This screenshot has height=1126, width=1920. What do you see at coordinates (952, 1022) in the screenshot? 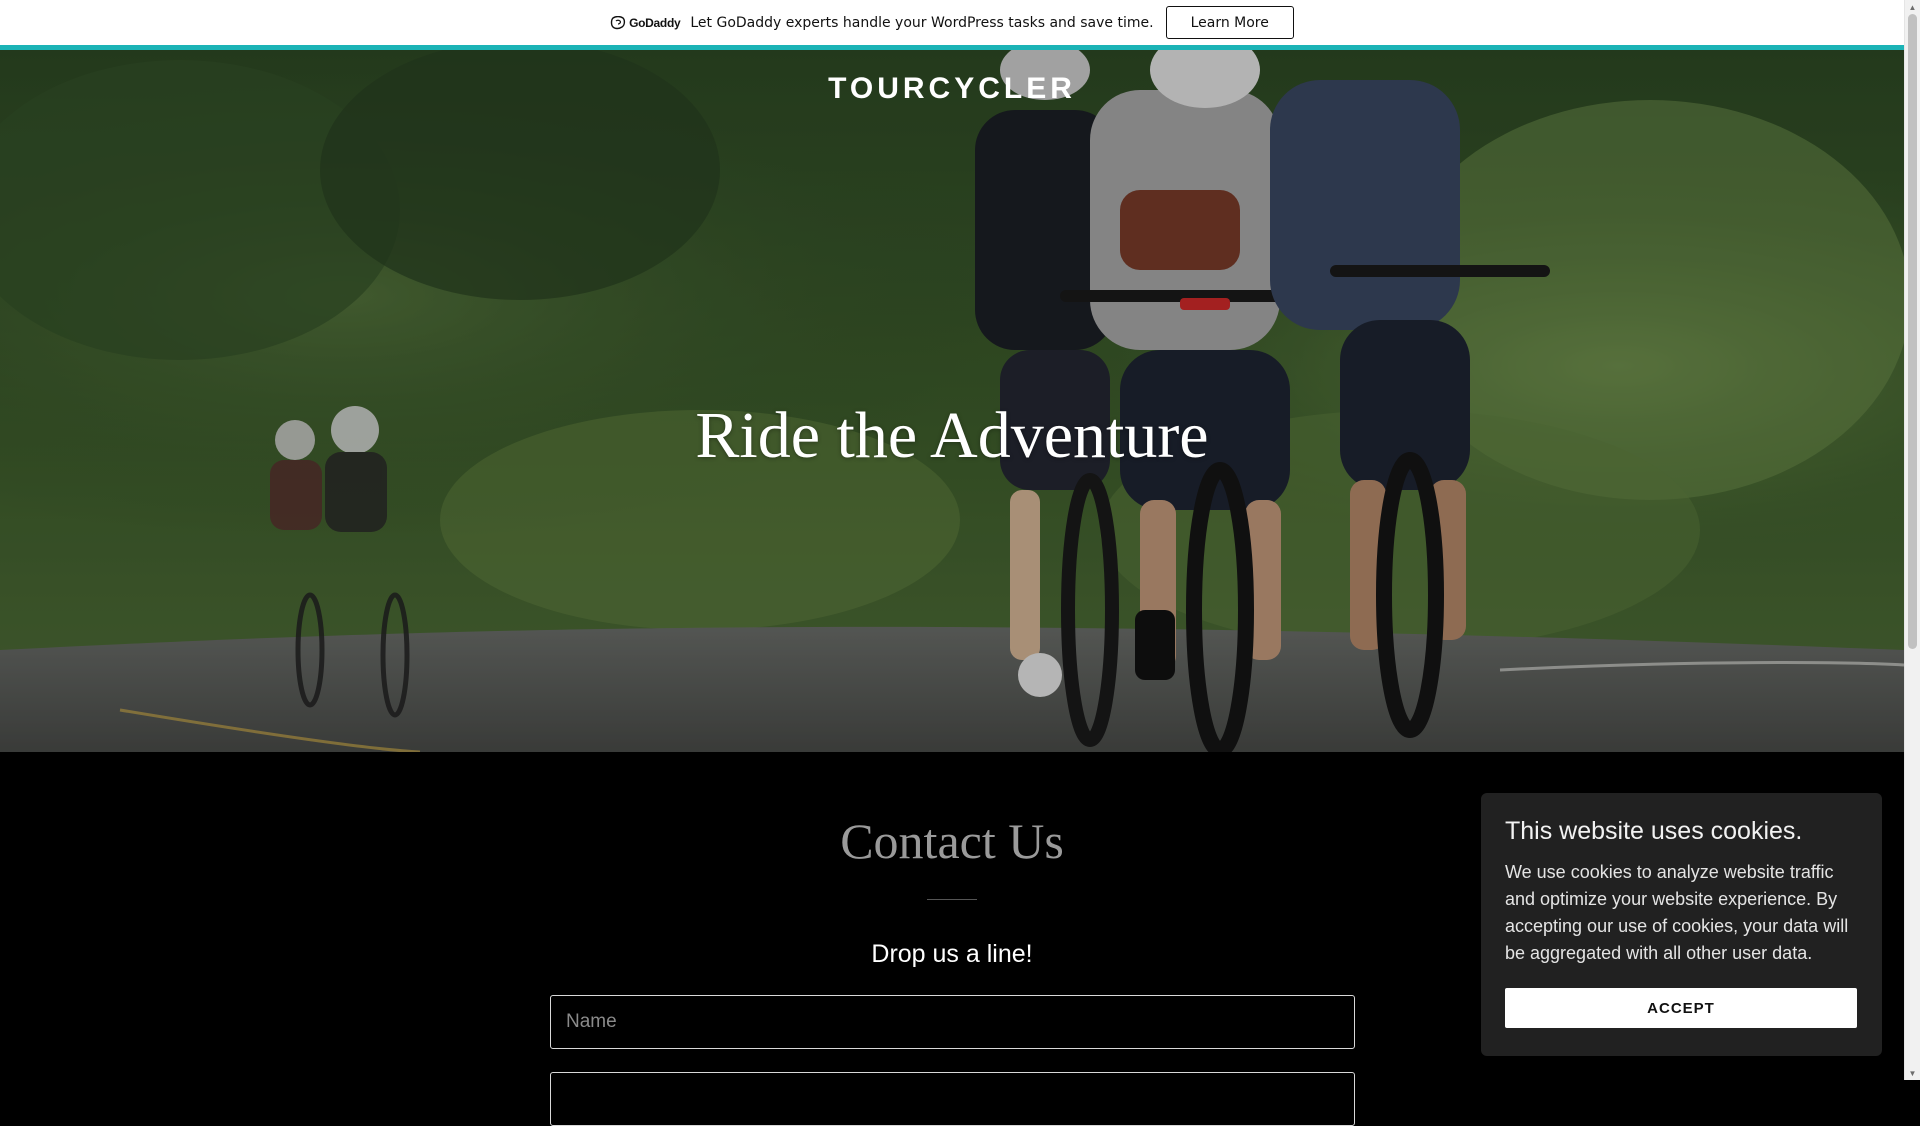
I see `name-field` at bounding box center [952, 1022].